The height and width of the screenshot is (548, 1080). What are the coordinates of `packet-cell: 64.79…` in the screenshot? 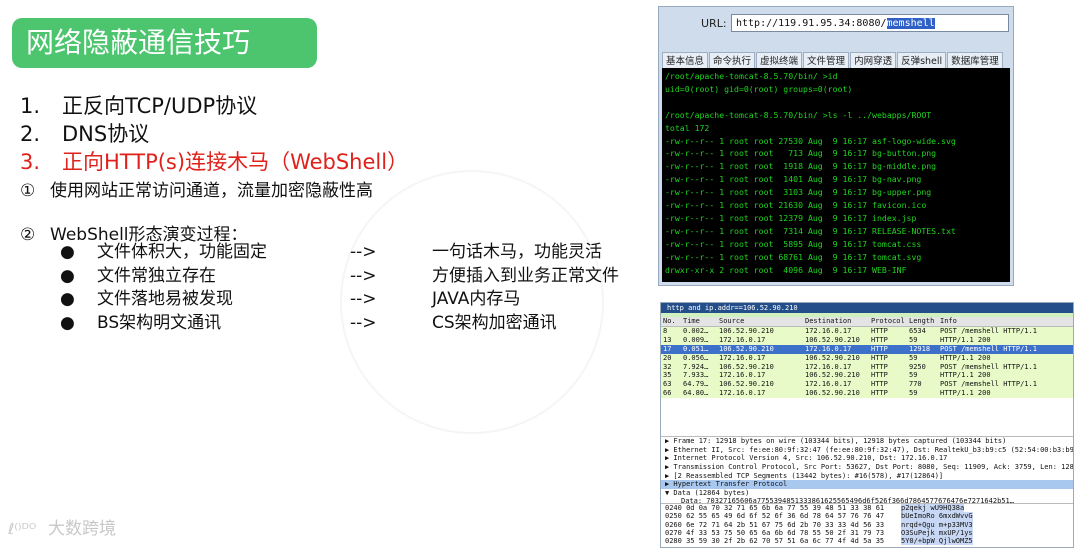 It's located at (696, 384).